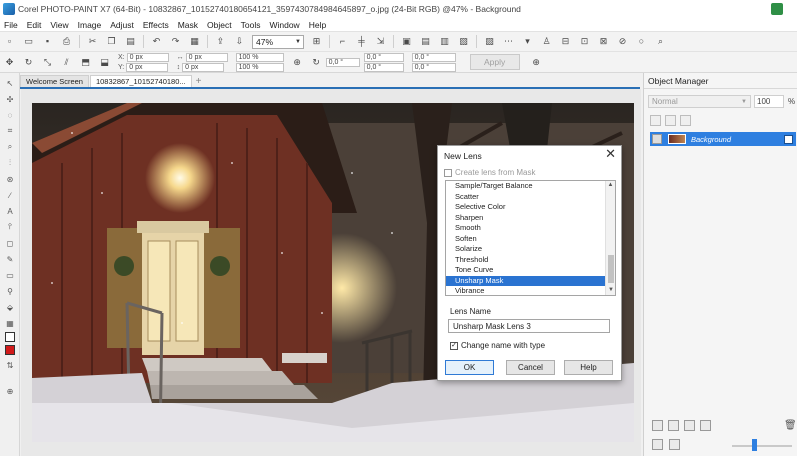  What do you see at coordinates (10, 115) in the screenshot?
I see `mask-tool-icon: ◌` at bounding box center [10, 115].